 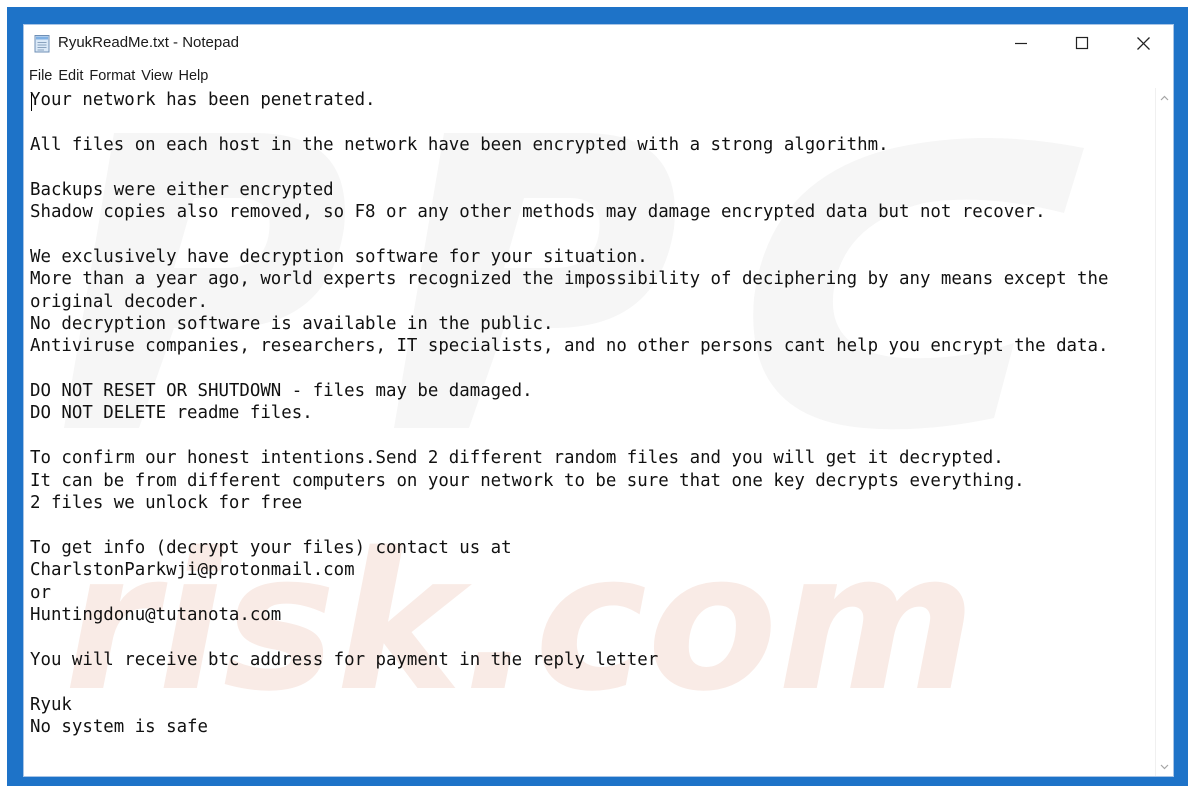 I want to click on text-line: Huntingdonu@tutanota.com, so click(x=156, y=614).